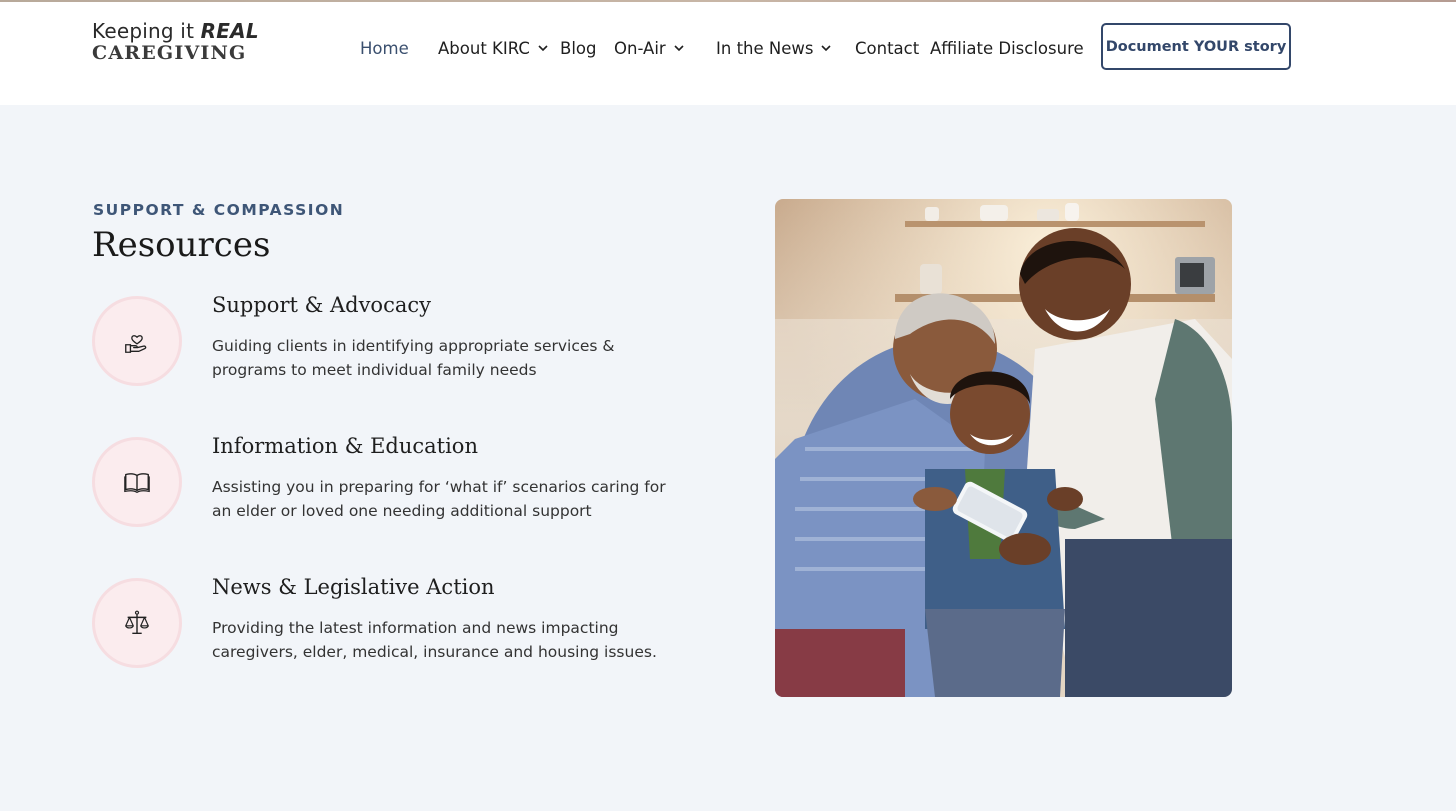 This screenshot has width=1456, height=811. What do you see at coordinates (774, 48) in the screenshot?
I see `nav-in-the-news: In the News` at bounding box center [774, 48].